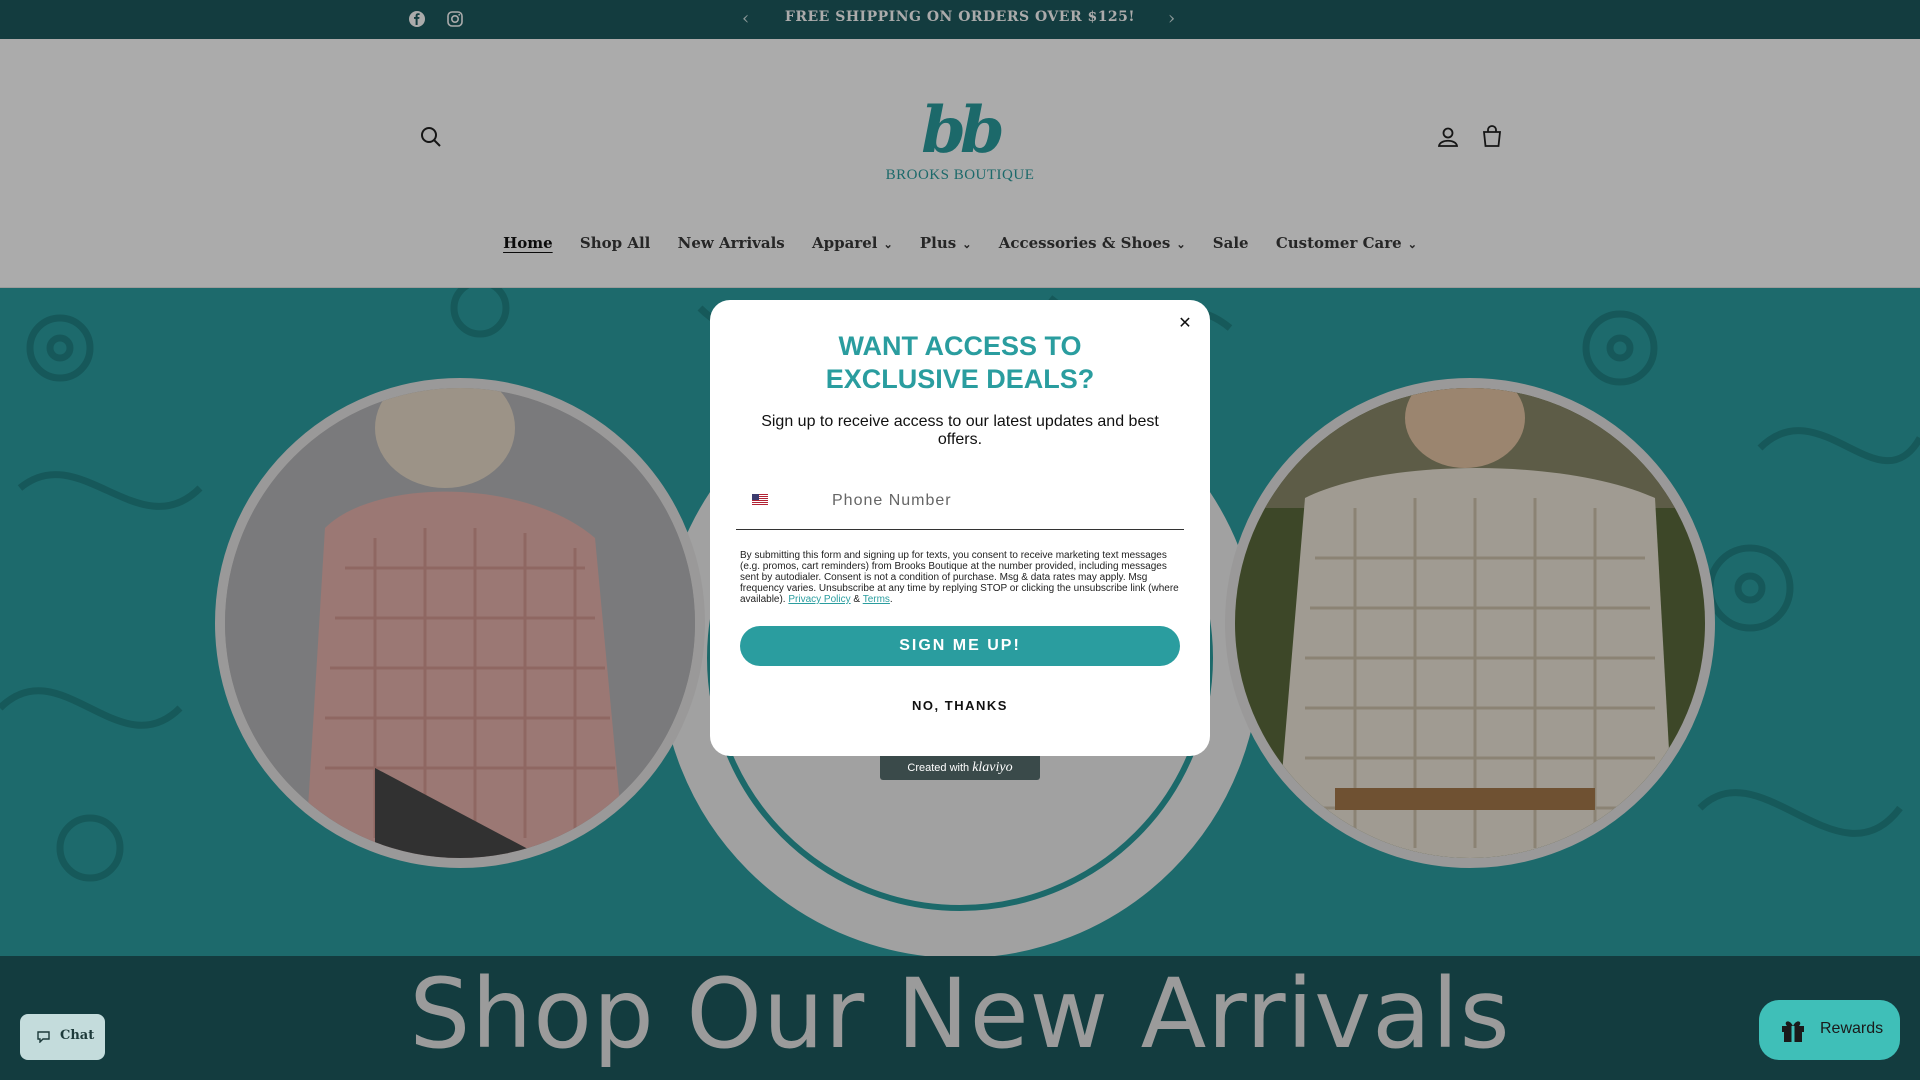 The width and height of the screenshot is (1920, 1080). I want to click on klaviyo-prefix: Created with, so click(938, 768).